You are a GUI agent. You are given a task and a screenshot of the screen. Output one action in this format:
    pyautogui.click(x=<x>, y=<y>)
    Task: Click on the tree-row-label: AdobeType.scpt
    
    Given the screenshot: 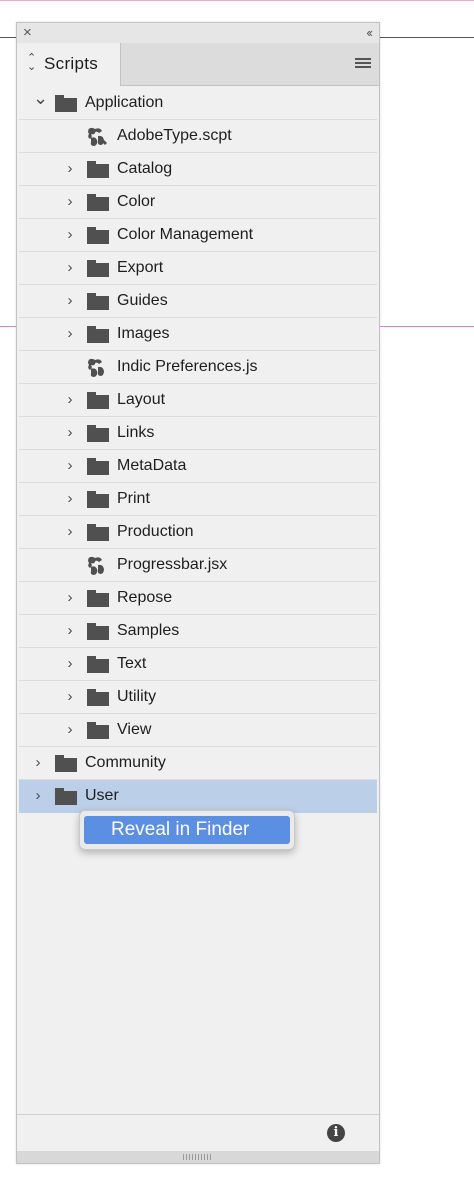 What is the action you would take?
    pyautogui.click(x=174, y=135)
    